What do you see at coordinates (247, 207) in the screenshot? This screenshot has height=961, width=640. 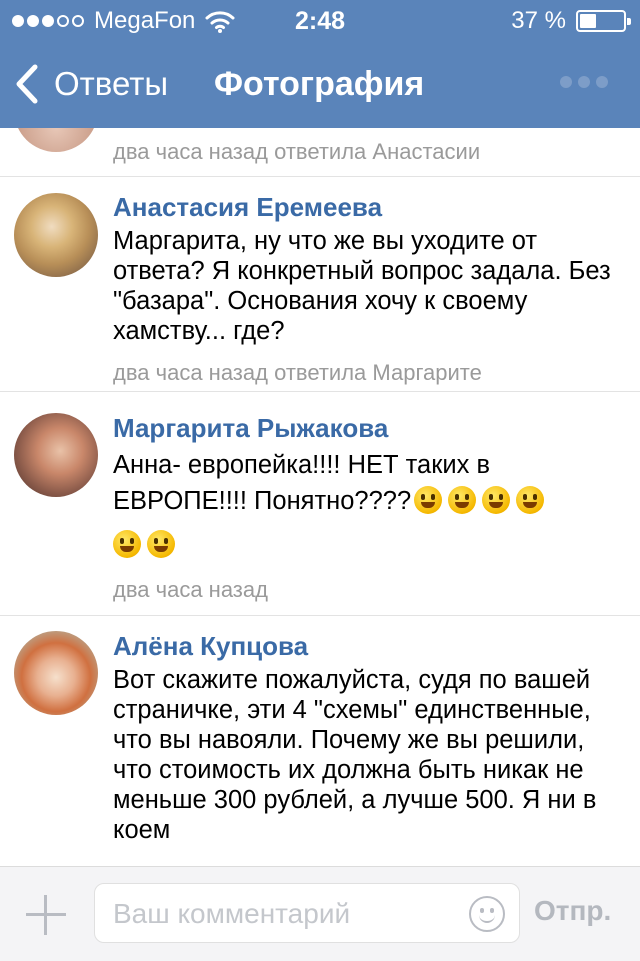 I see `comment-author: Анастасия Еремеева` at bounding box center [247, 207].